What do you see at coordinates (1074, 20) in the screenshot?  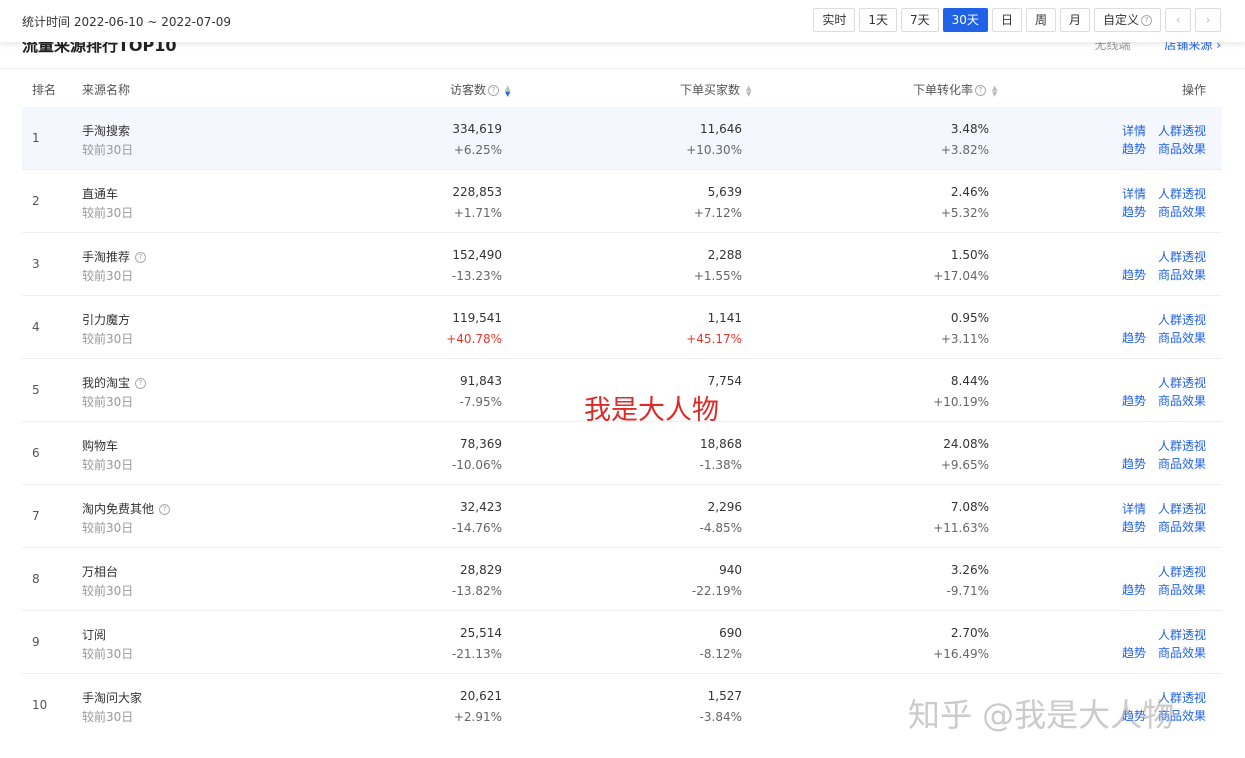 I see `range-button-month: 月` at bounding box center [1074, 20].